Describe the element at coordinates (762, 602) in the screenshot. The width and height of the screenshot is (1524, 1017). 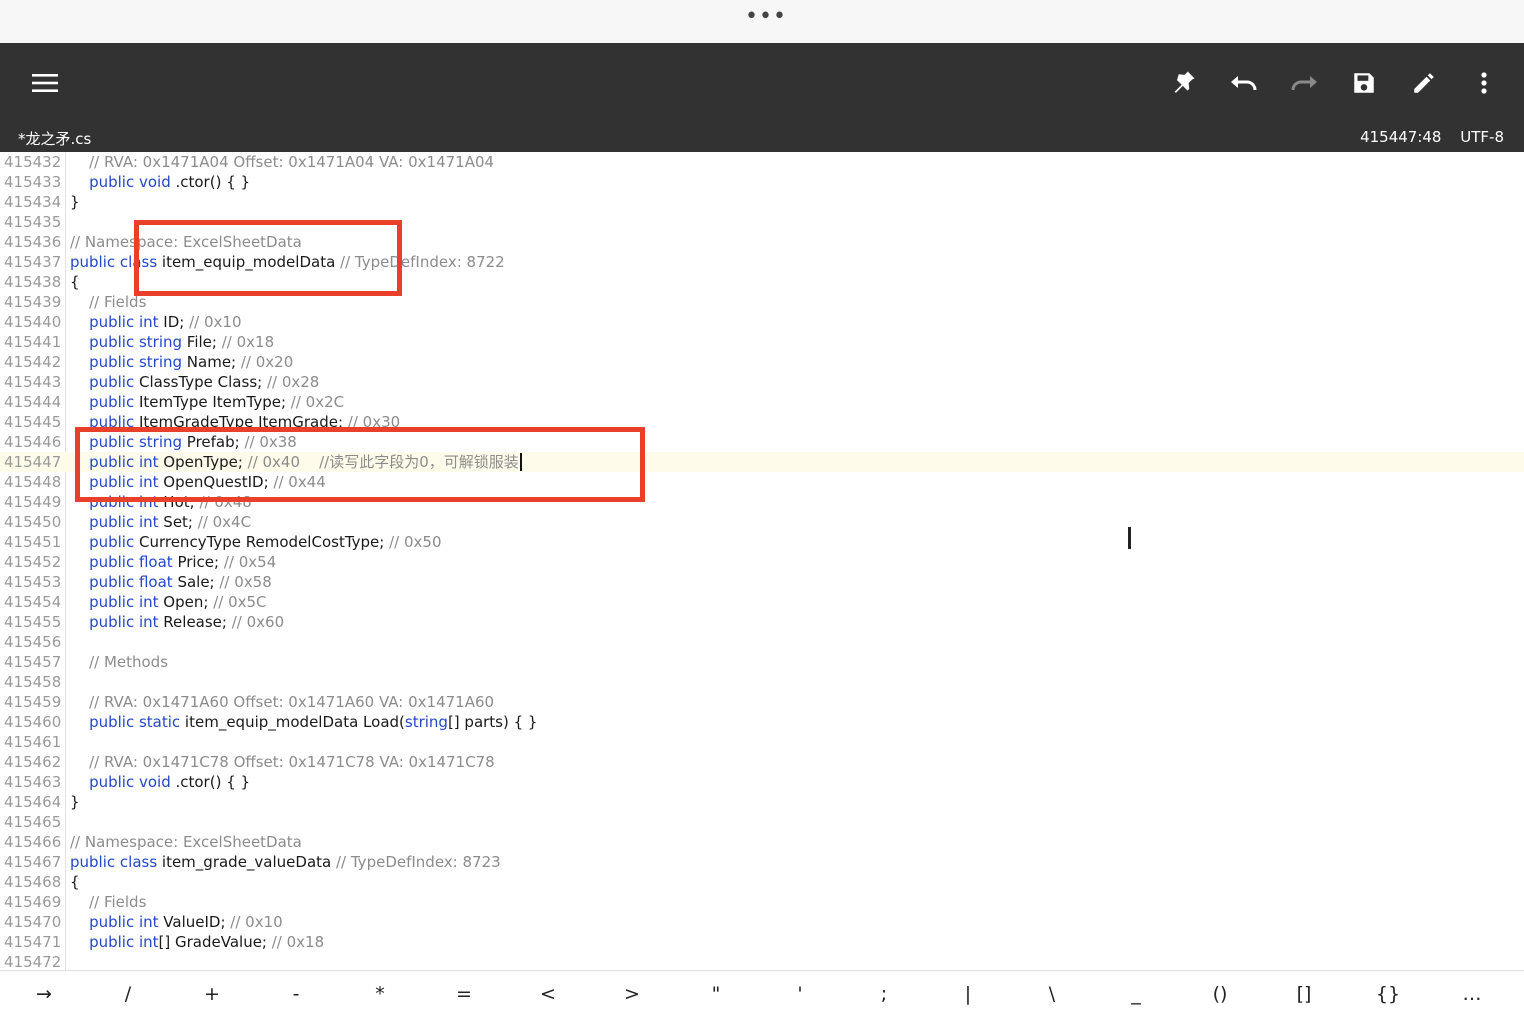
I see `code-line: 415454 public int Open; // 0x5C` at that location.